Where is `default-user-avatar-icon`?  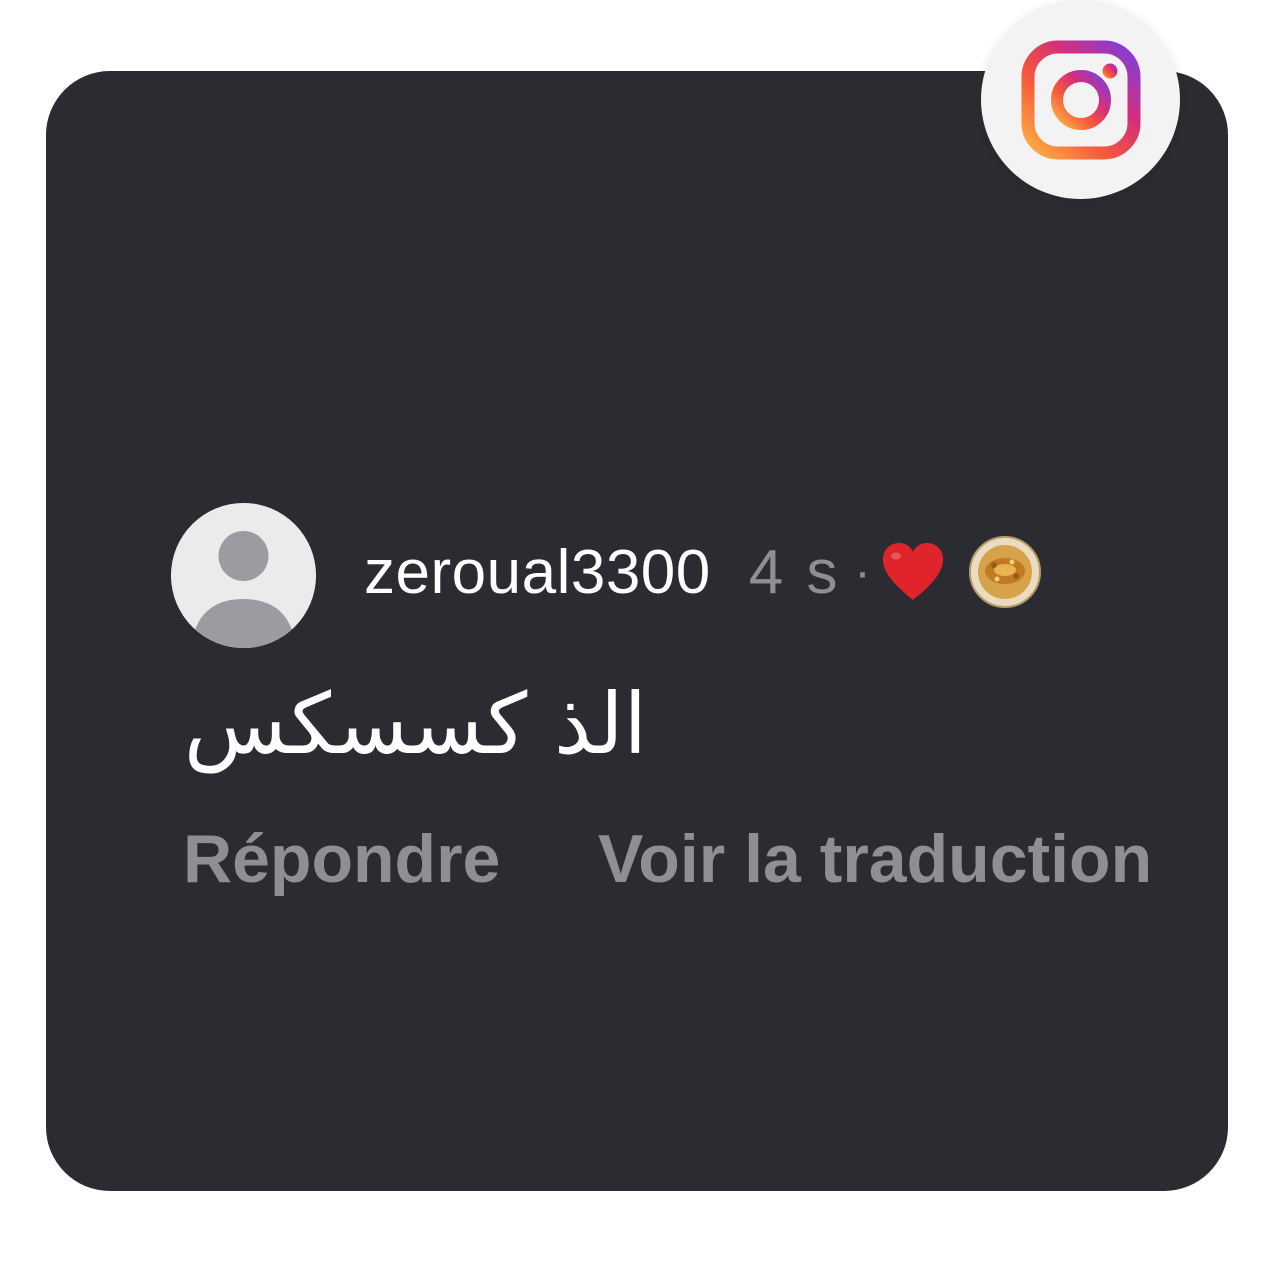 default-user-avatar-icon is located at coordinates (243, 575).